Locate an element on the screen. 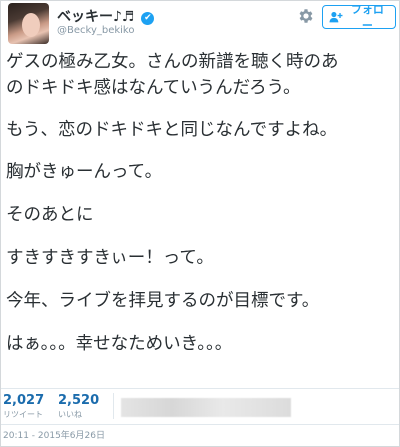 This screenshot has width=400, height=447. like-stat: 2,520 いいね is located at coordinates (78, 406).